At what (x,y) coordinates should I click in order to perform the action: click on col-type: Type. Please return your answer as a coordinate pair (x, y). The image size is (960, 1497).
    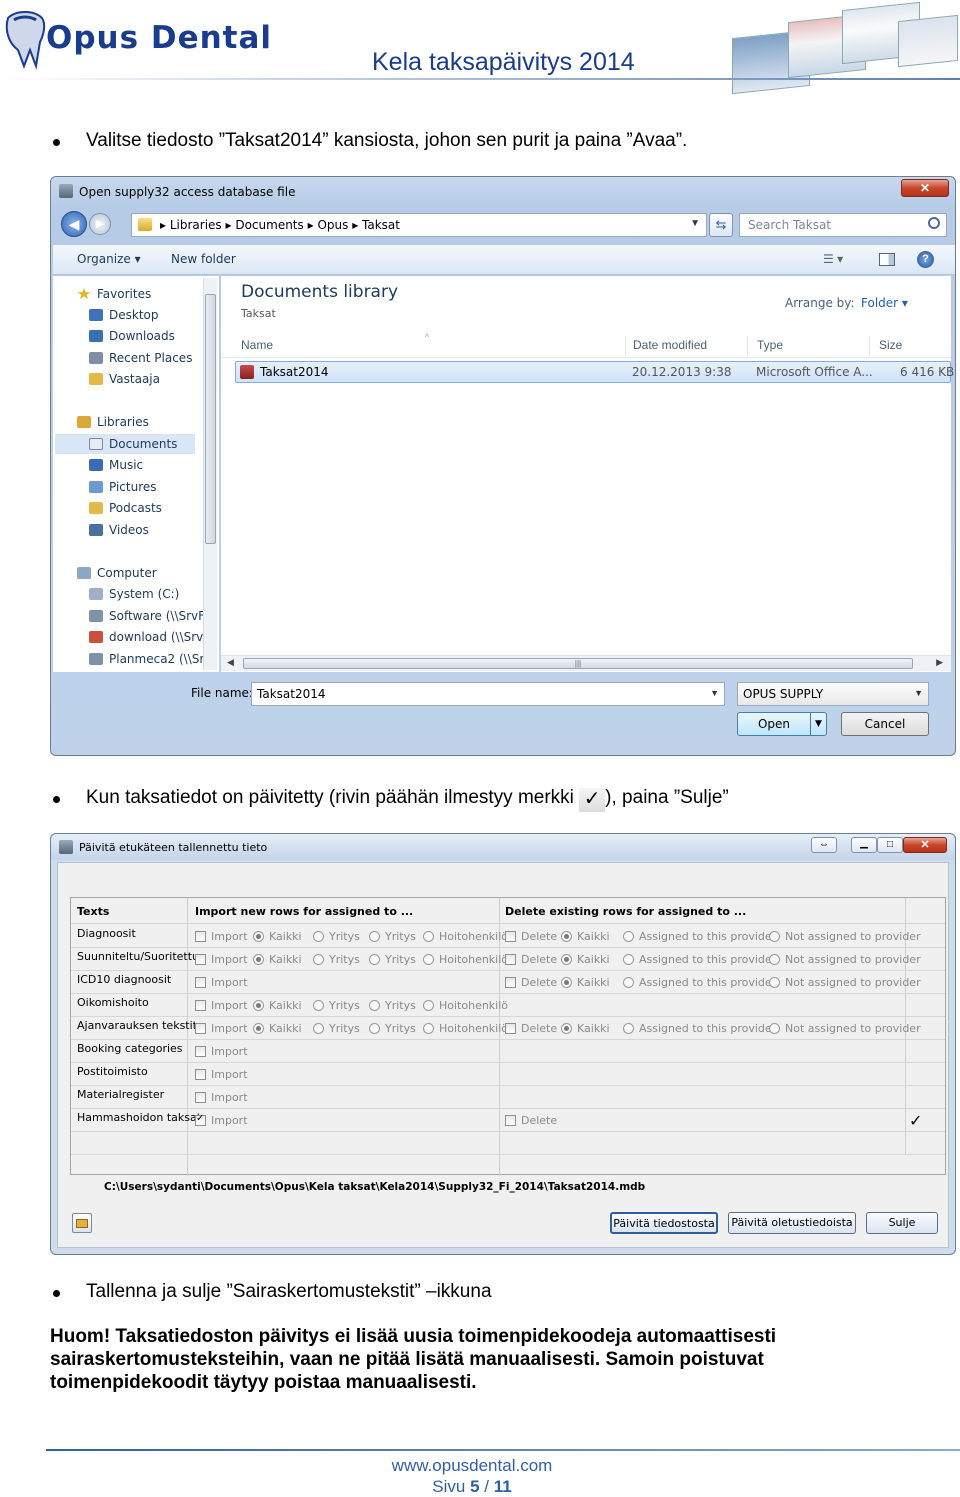
    Looking at the image, I should click on (770, 345).